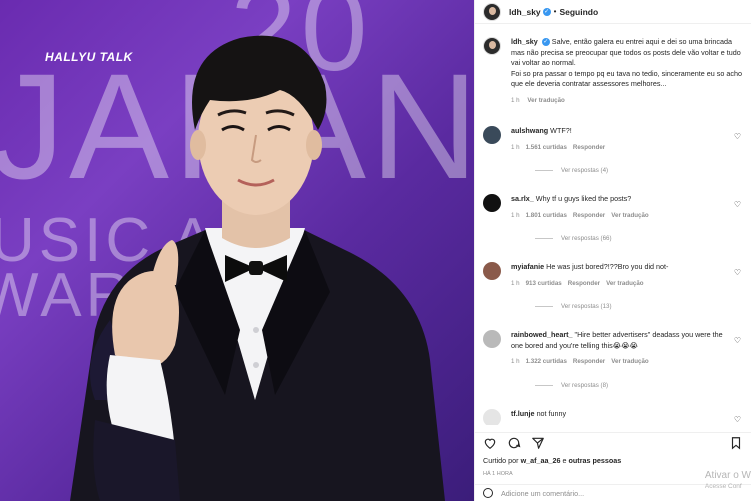 This screenshot has height=501, width=751. What do you see at coordinates (564, 460) in the screenshot?
I see `liked-by-mid: e` at bounding box center [564, 460].